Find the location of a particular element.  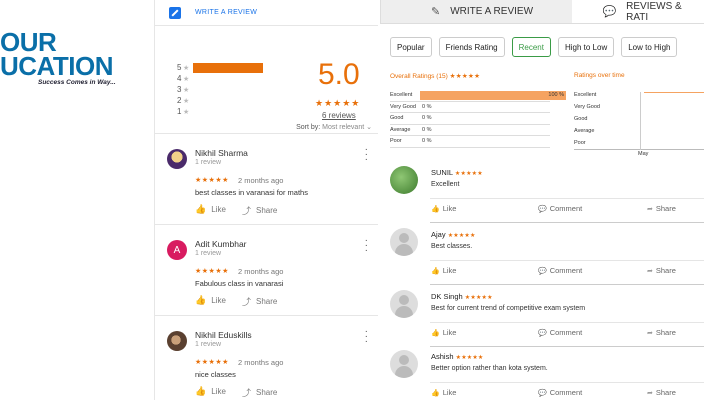

tab-reviews-ratings-label: REVIEWS & RATI is located at coordinates (654, 11).